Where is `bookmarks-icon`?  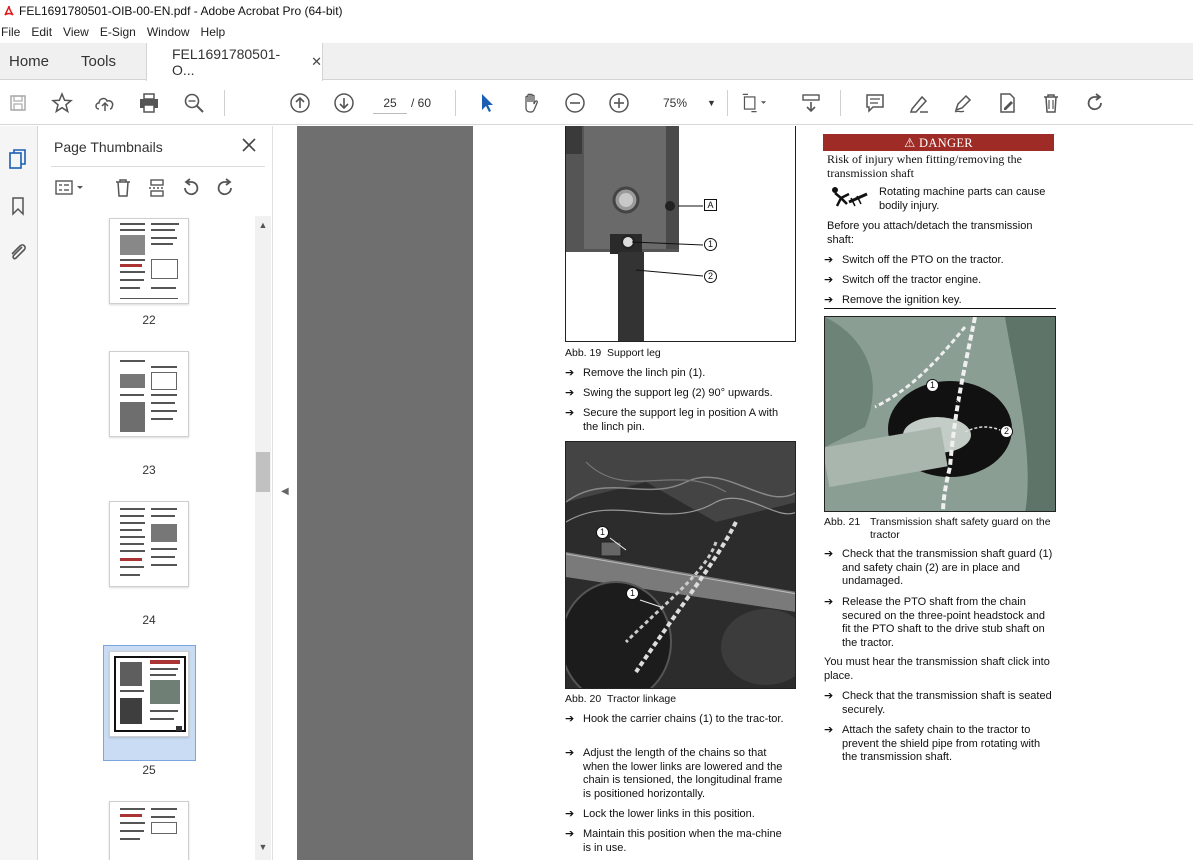
bookmarks-icon is located at coordinates (18, 206).